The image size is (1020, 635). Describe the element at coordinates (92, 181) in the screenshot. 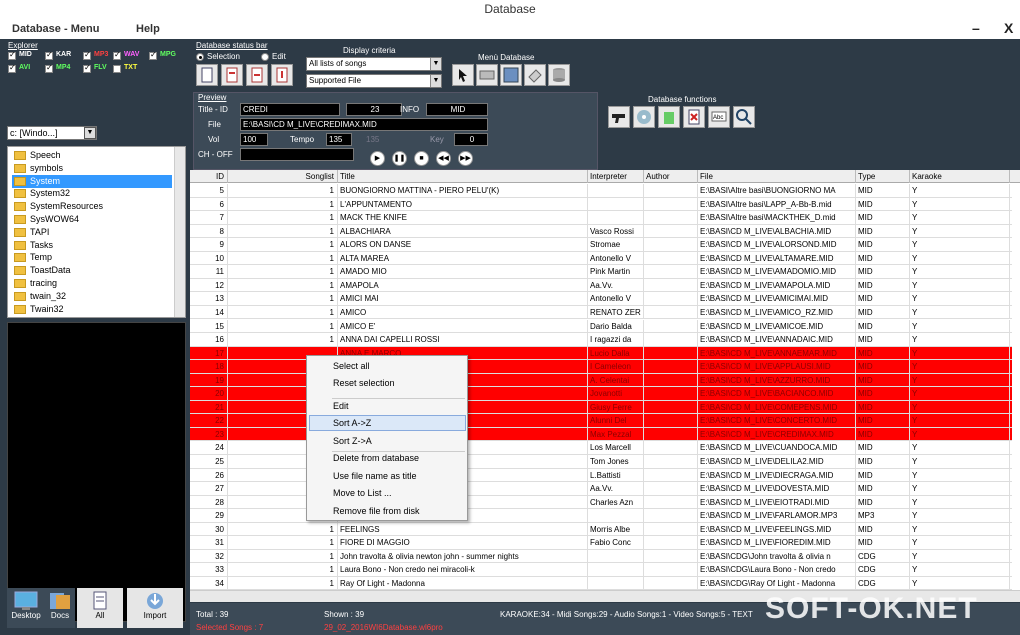

I see `folder-item: System` at that location.